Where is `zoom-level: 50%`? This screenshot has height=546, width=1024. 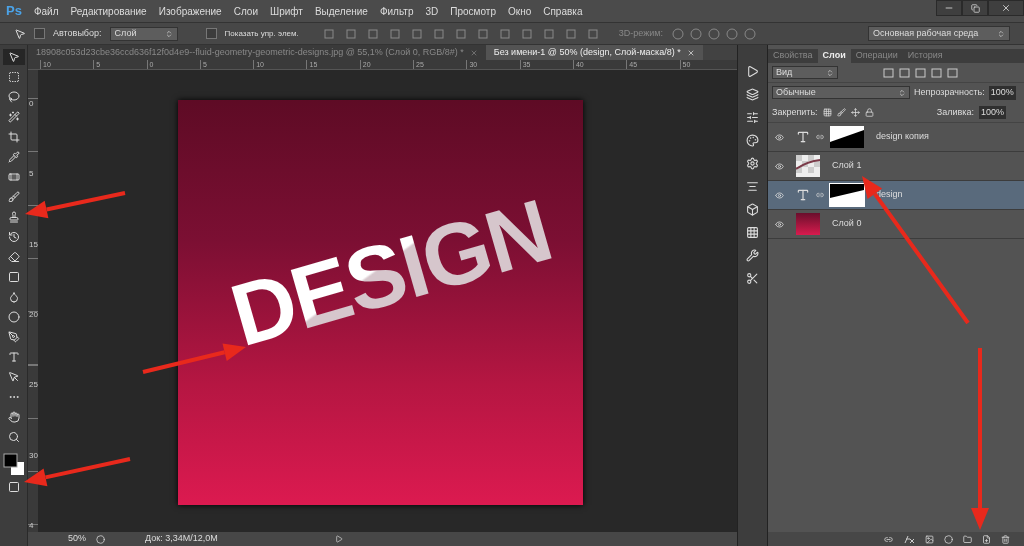
zoom-level: 50% is located at coordinates (77, 539).